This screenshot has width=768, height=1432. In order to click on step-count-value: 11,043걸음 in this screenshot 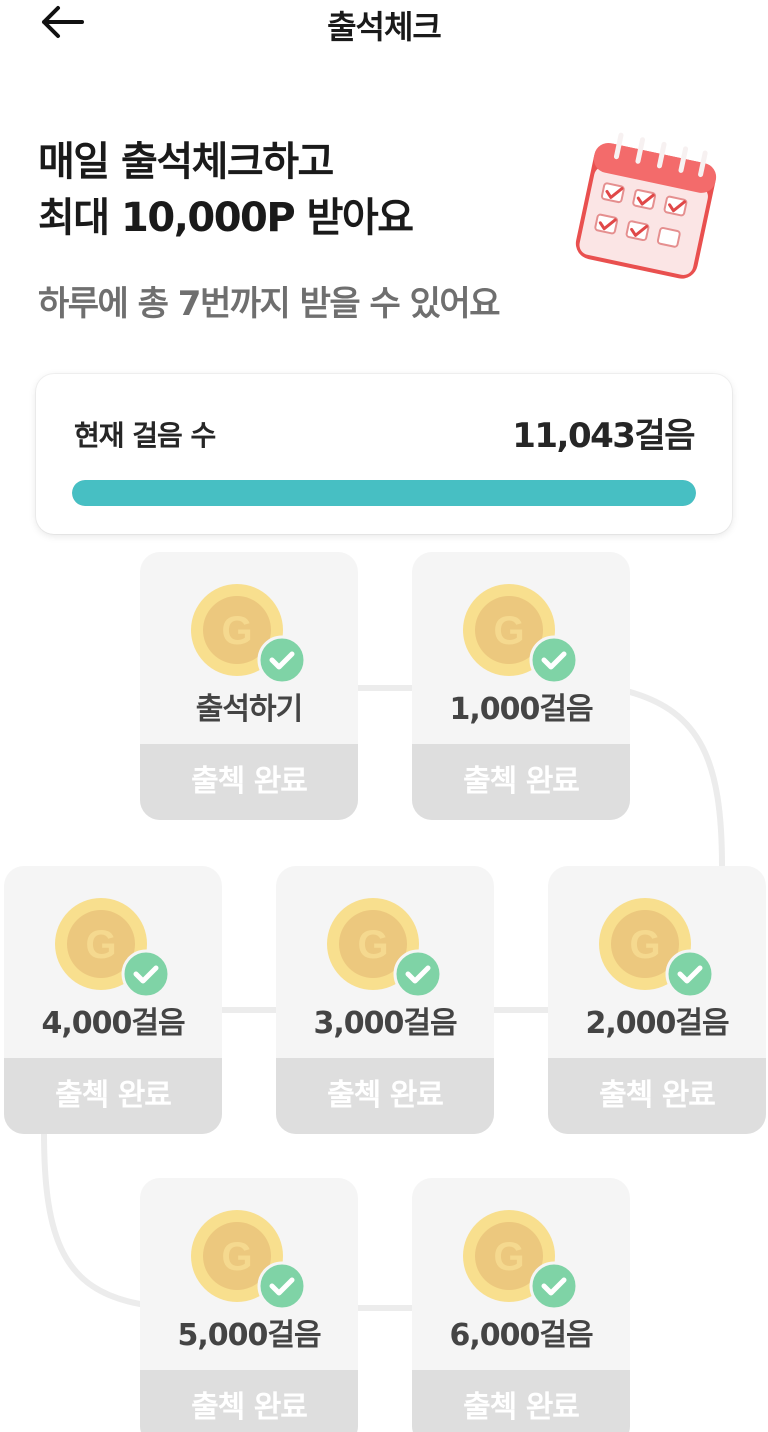, I will do `click(603, 436)`.